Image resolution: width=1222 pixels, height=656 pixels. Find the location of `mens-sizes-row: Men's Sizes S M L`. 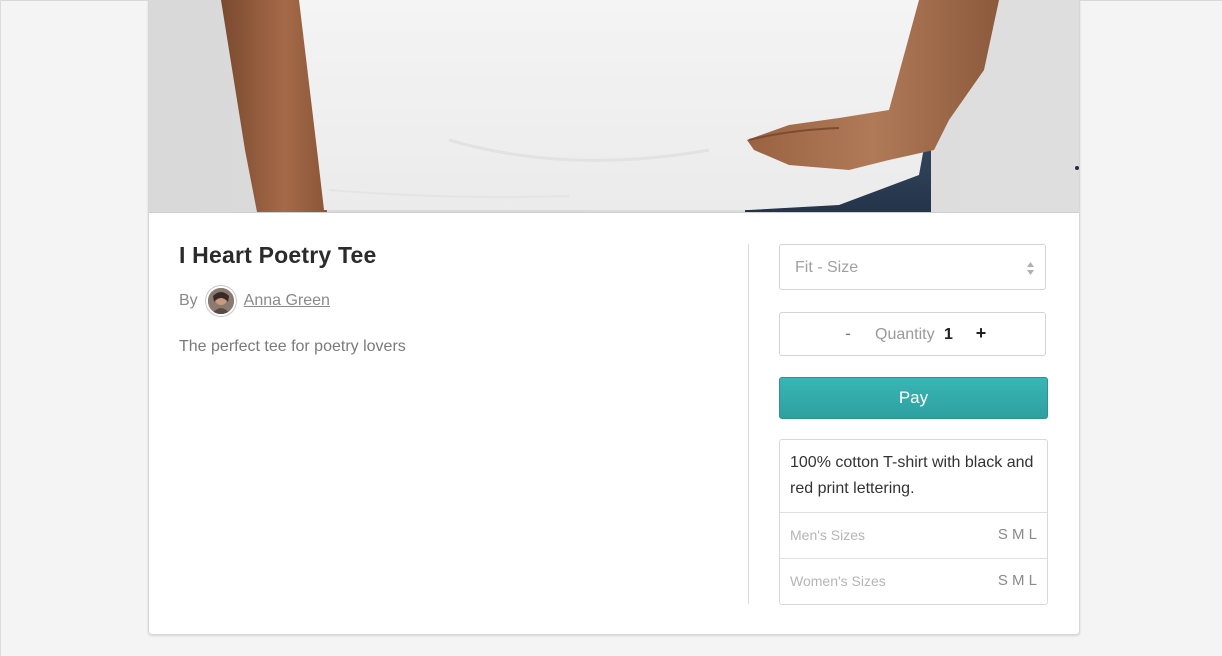

mens-sizes-row: Men's Sizes S M L is located at coordinates (913, 534).